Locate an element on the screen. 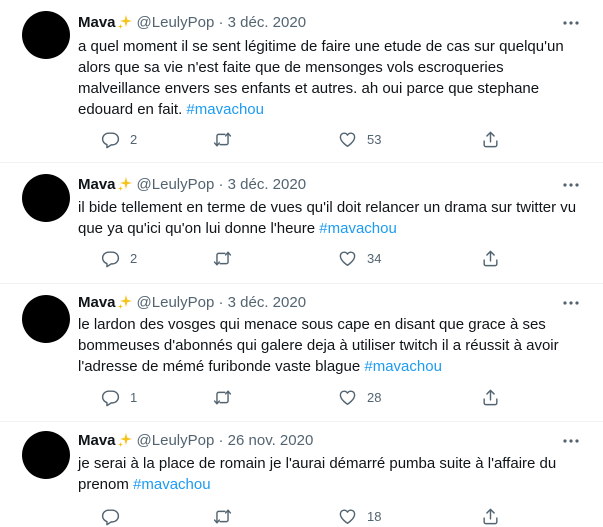  reply-count: 1 is located at coordinates (134, 397).